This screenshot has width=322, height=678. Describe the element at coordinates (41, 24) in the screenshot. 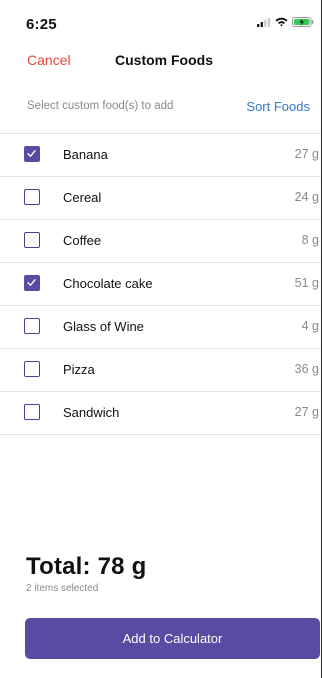

I see `status-time: 6:25` at that location.